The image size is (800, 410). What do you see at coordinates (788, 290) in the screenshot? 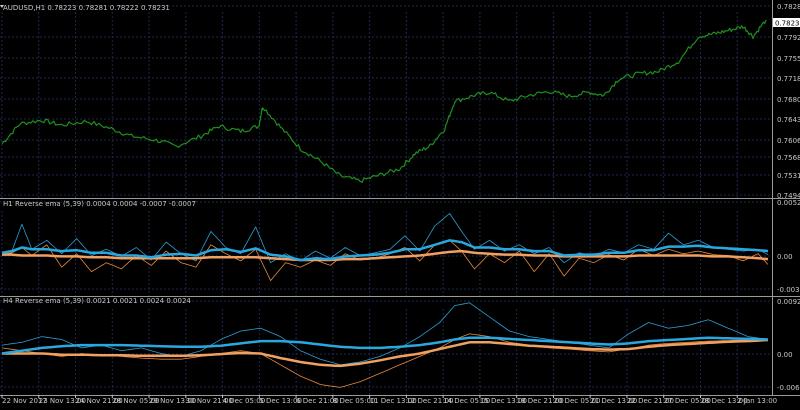
I see `h1-tick: -0.0037` at bounding box center [788, 290].